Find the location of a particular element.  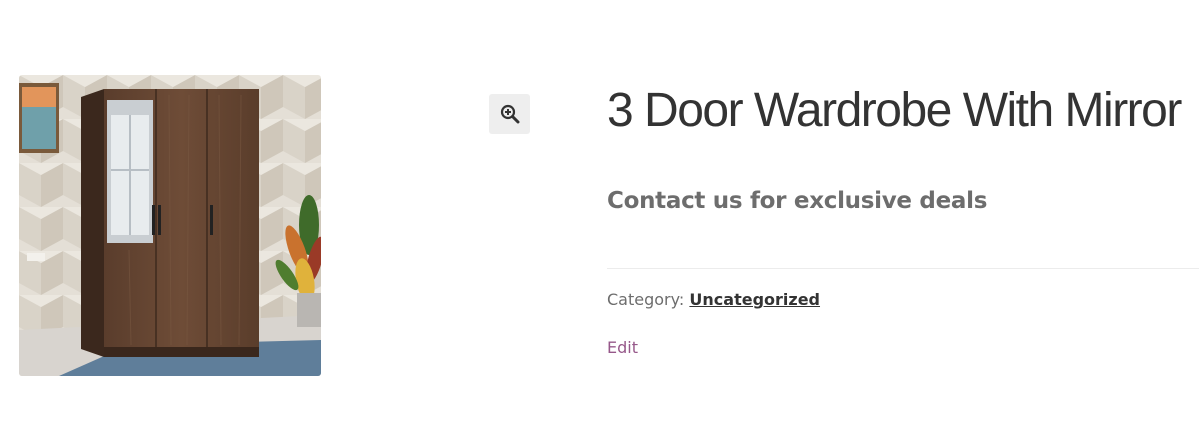

product-meta: Category: Uncategorized is located at coordinates (713, 299).